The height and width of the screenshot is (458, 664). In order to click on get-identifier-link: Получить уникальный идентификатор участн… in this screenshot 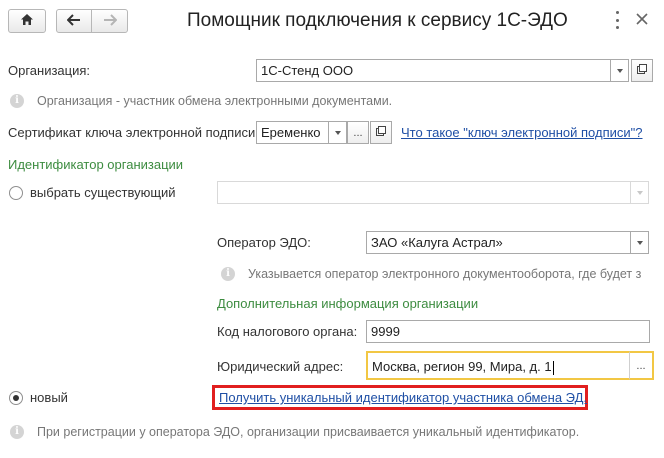, I will do `click(403, 397)`.